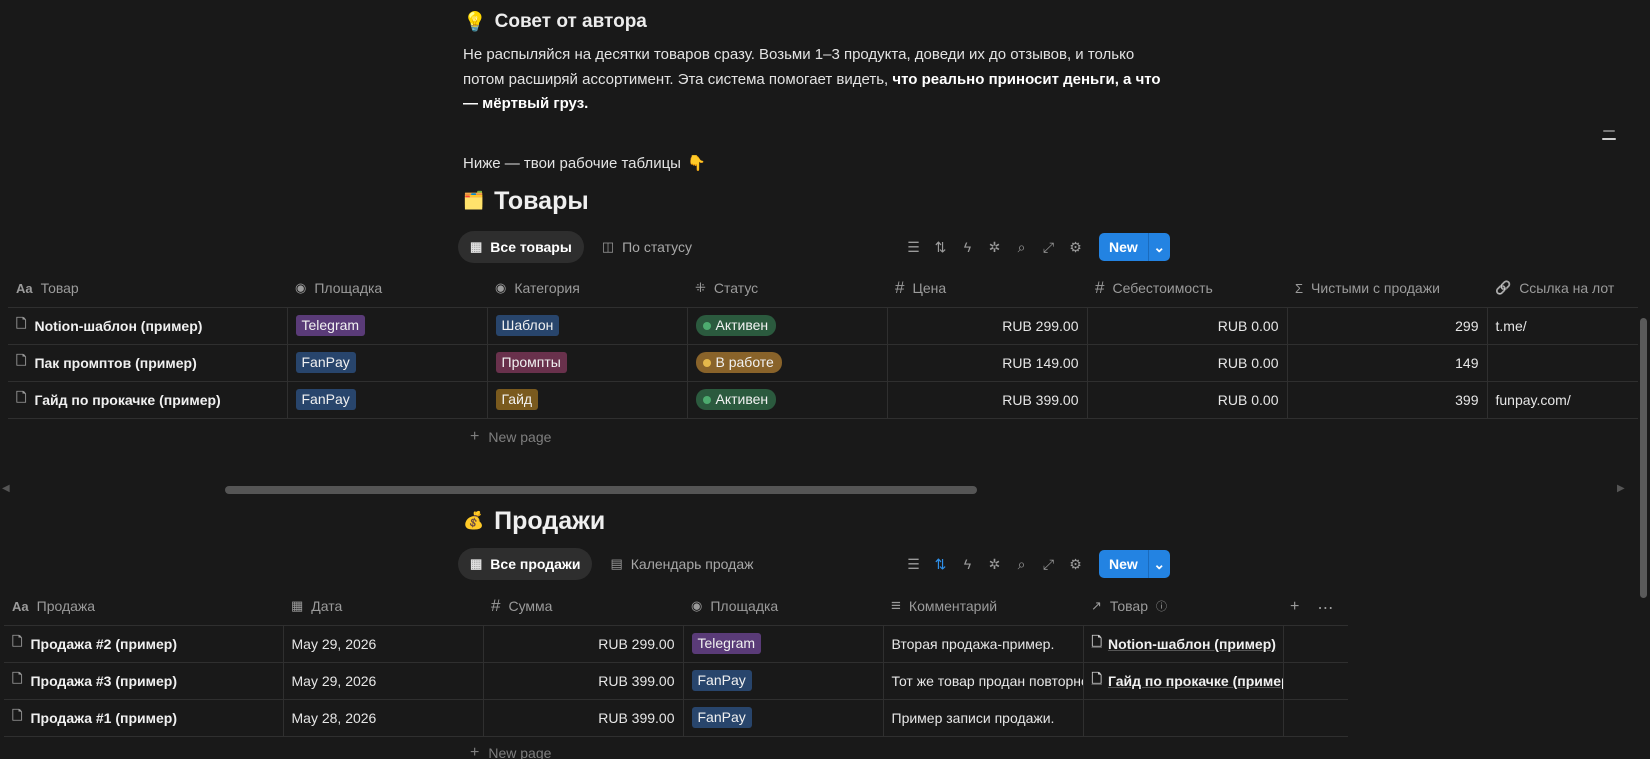 Image resolution: width=1650 pixels, height=759 pixels. What do you see at coordinates (297, 606) in the screenshot?
I see `calendar-icon: ▦` at bounding box center [297, 606].